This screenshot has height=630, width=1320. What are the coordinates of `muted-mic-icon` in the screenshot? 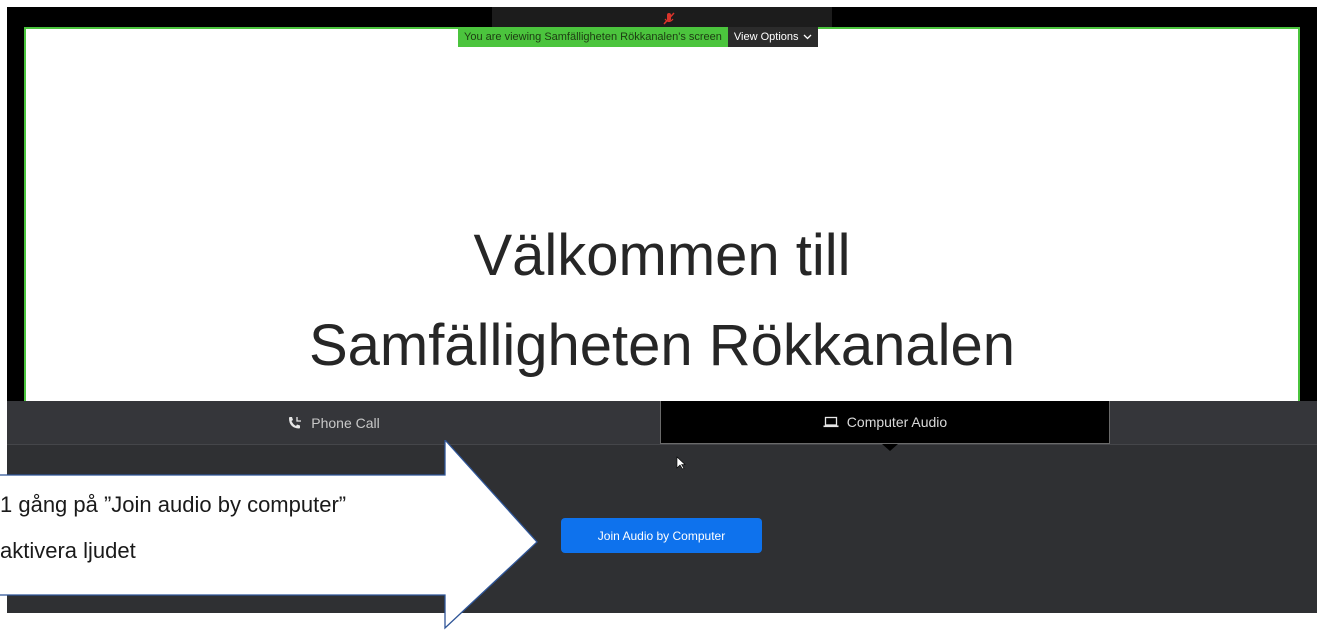 It's located at (669, 18).